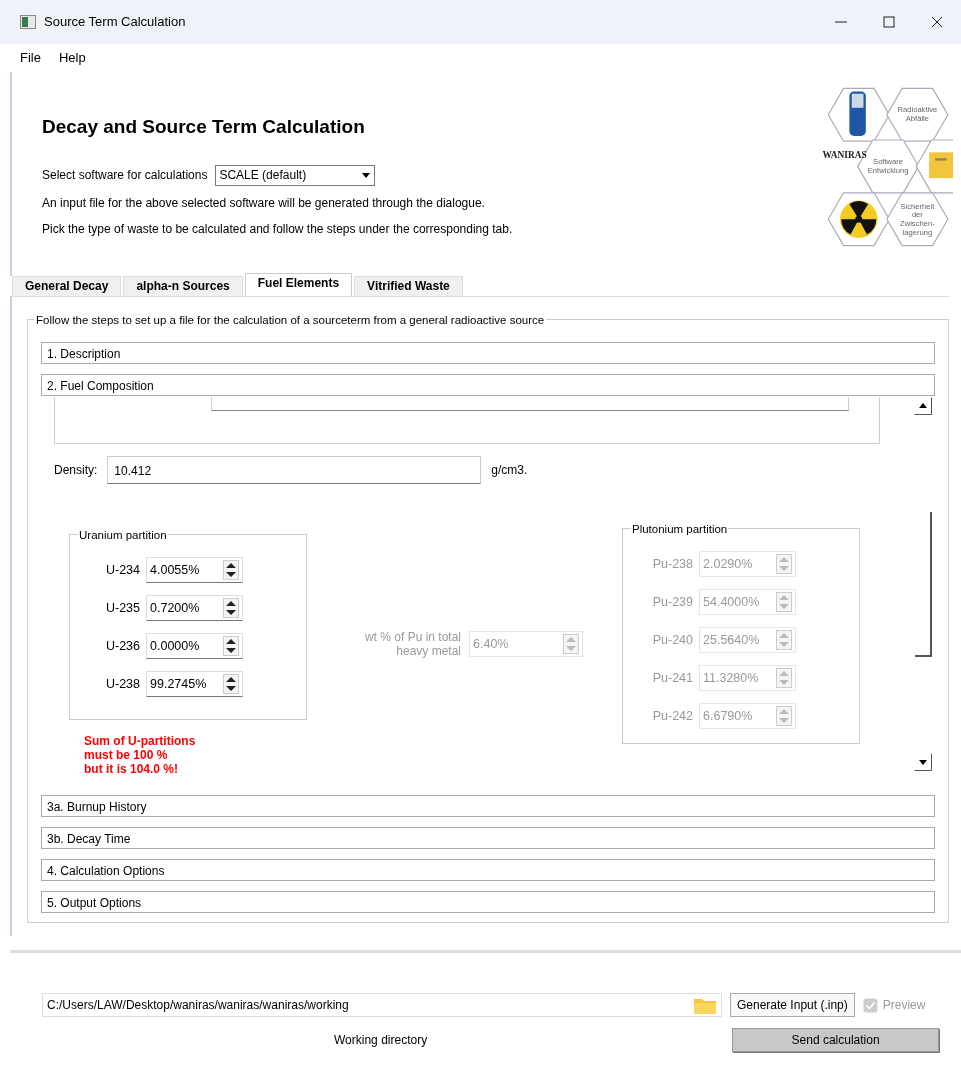 The height and width of the screenshot is (1091, 961). I want to click on dropdown-arrow-icon, so click(366, 175).